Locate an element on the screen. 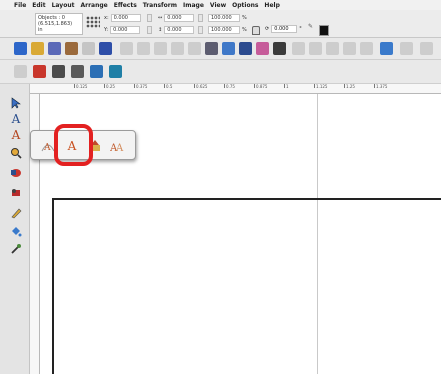  ruler-label: 1.125 is located at coordinates (322, 86).